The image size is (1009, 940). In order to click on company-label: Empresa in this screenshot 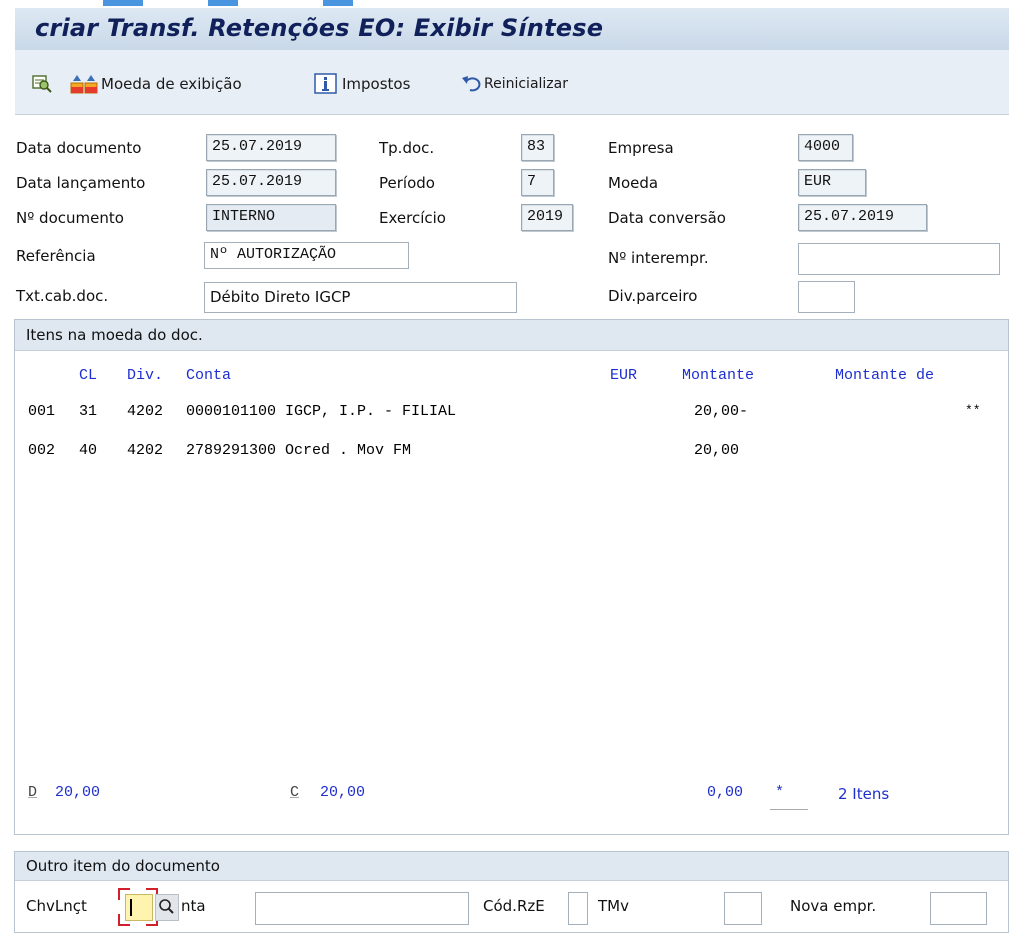, I will do `click(641, 148)`.